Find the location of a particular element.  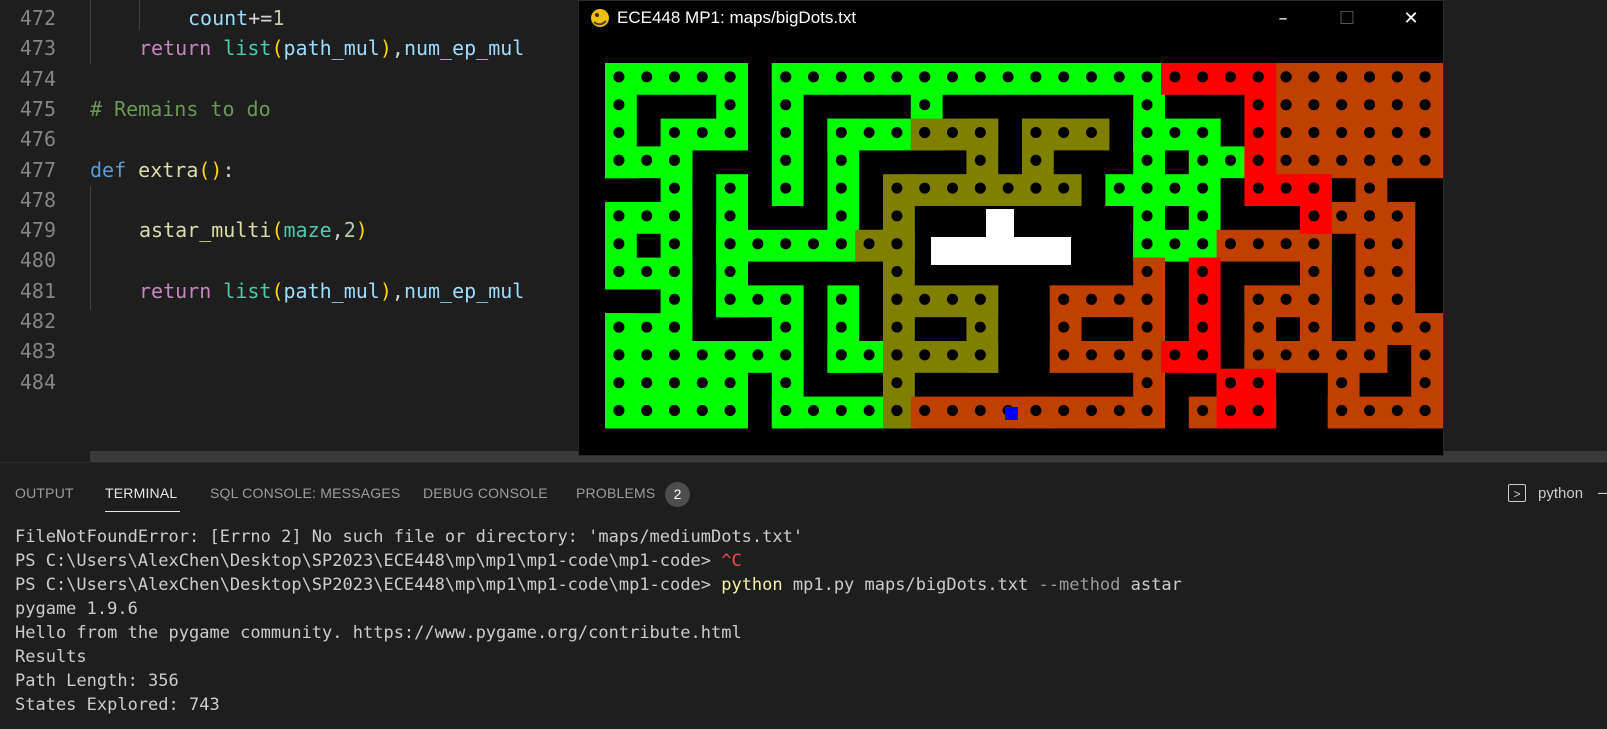

terminal-name: python is located at coordinates (1561, 493).